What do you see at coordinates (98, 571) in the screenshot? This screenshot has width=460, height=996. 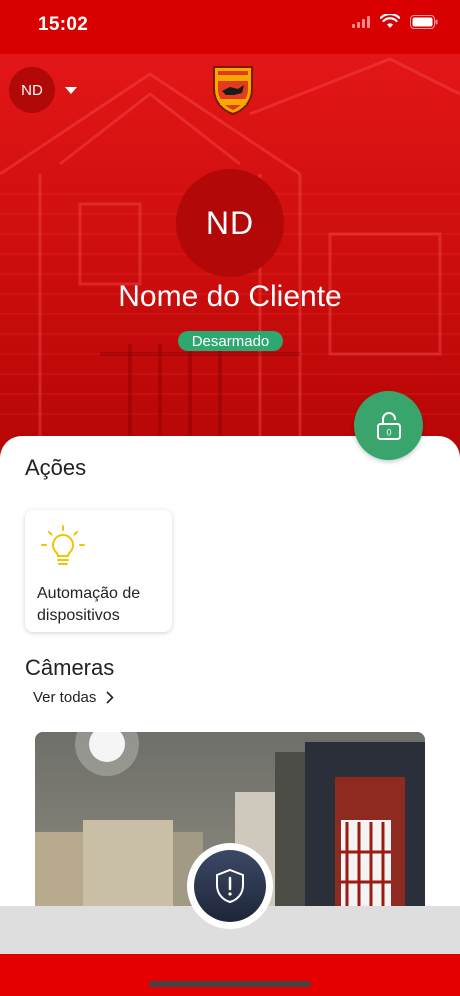 I see `action-card-automation: Automação de dispositivos` at bounding box center [98, 571].